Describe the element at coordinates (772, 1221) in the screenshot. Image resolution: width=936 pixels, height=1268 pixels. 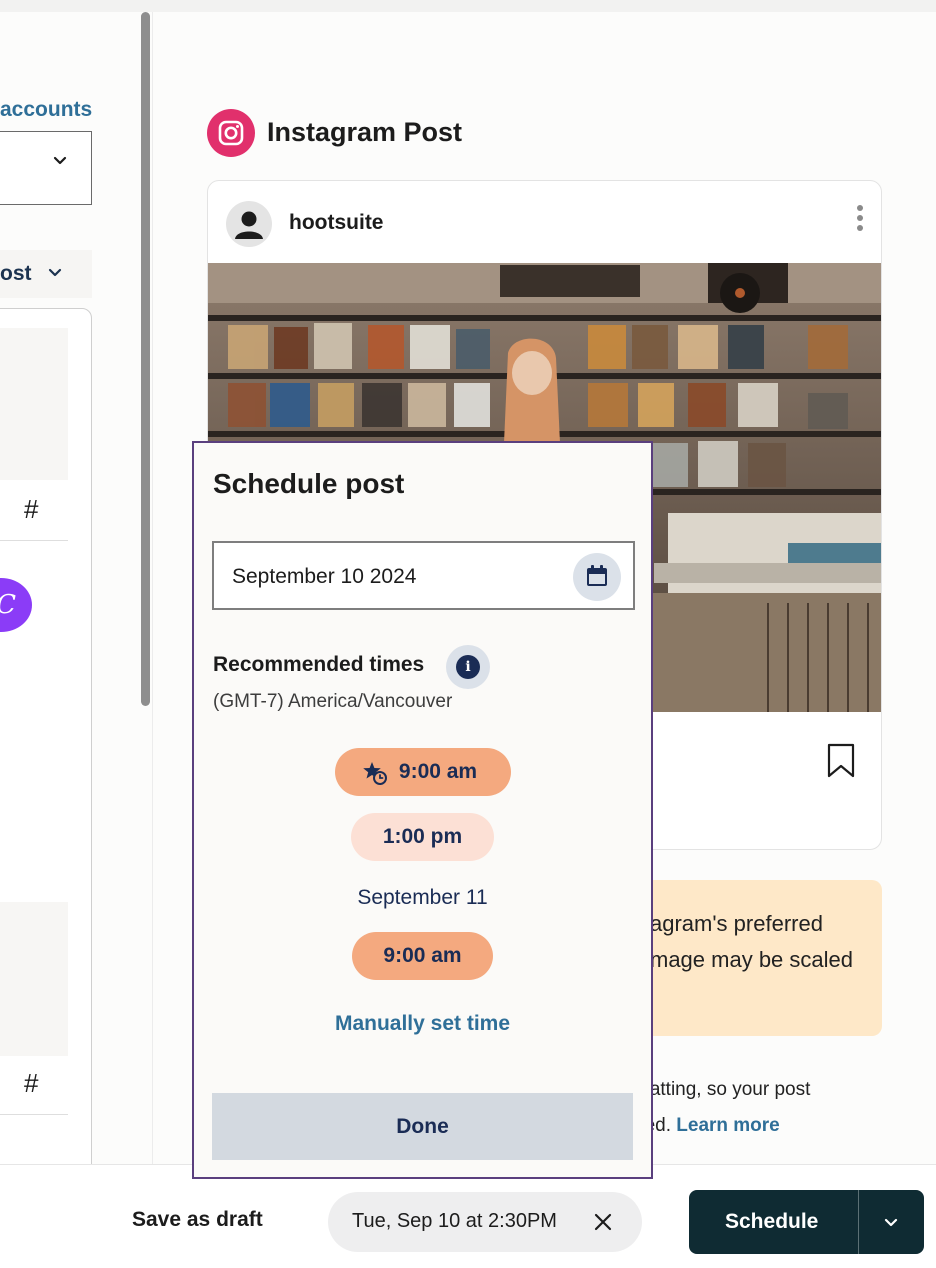
I see `schedule-label: Schedule` at that location.